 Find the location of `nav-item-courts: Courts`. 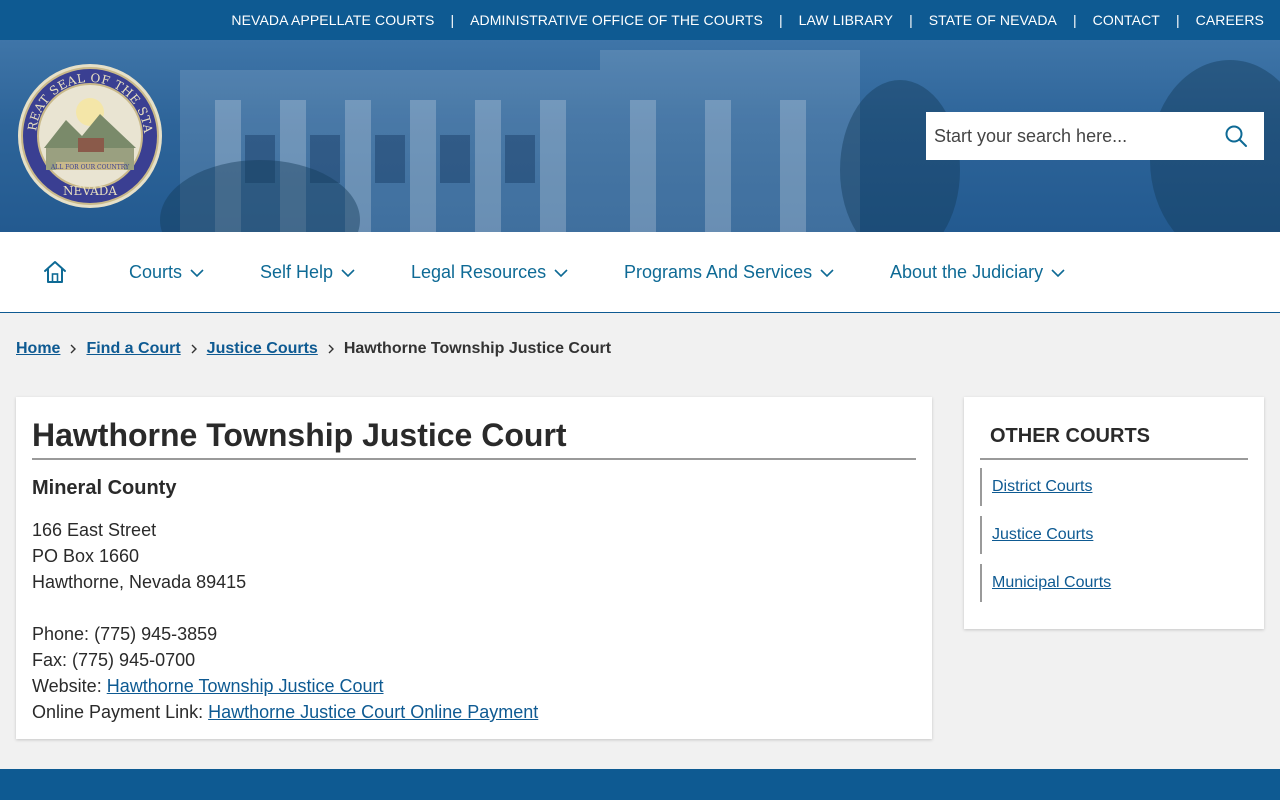

nav-item-courts: Courts is located at coordinates (166, 272).